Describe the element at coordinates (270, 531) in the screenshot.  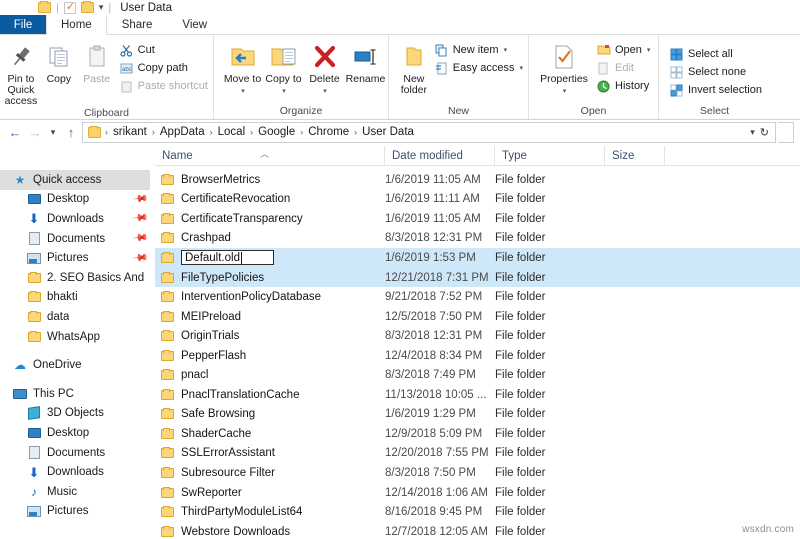
I see `file-name-cell: Webstore Downloads` at that location.